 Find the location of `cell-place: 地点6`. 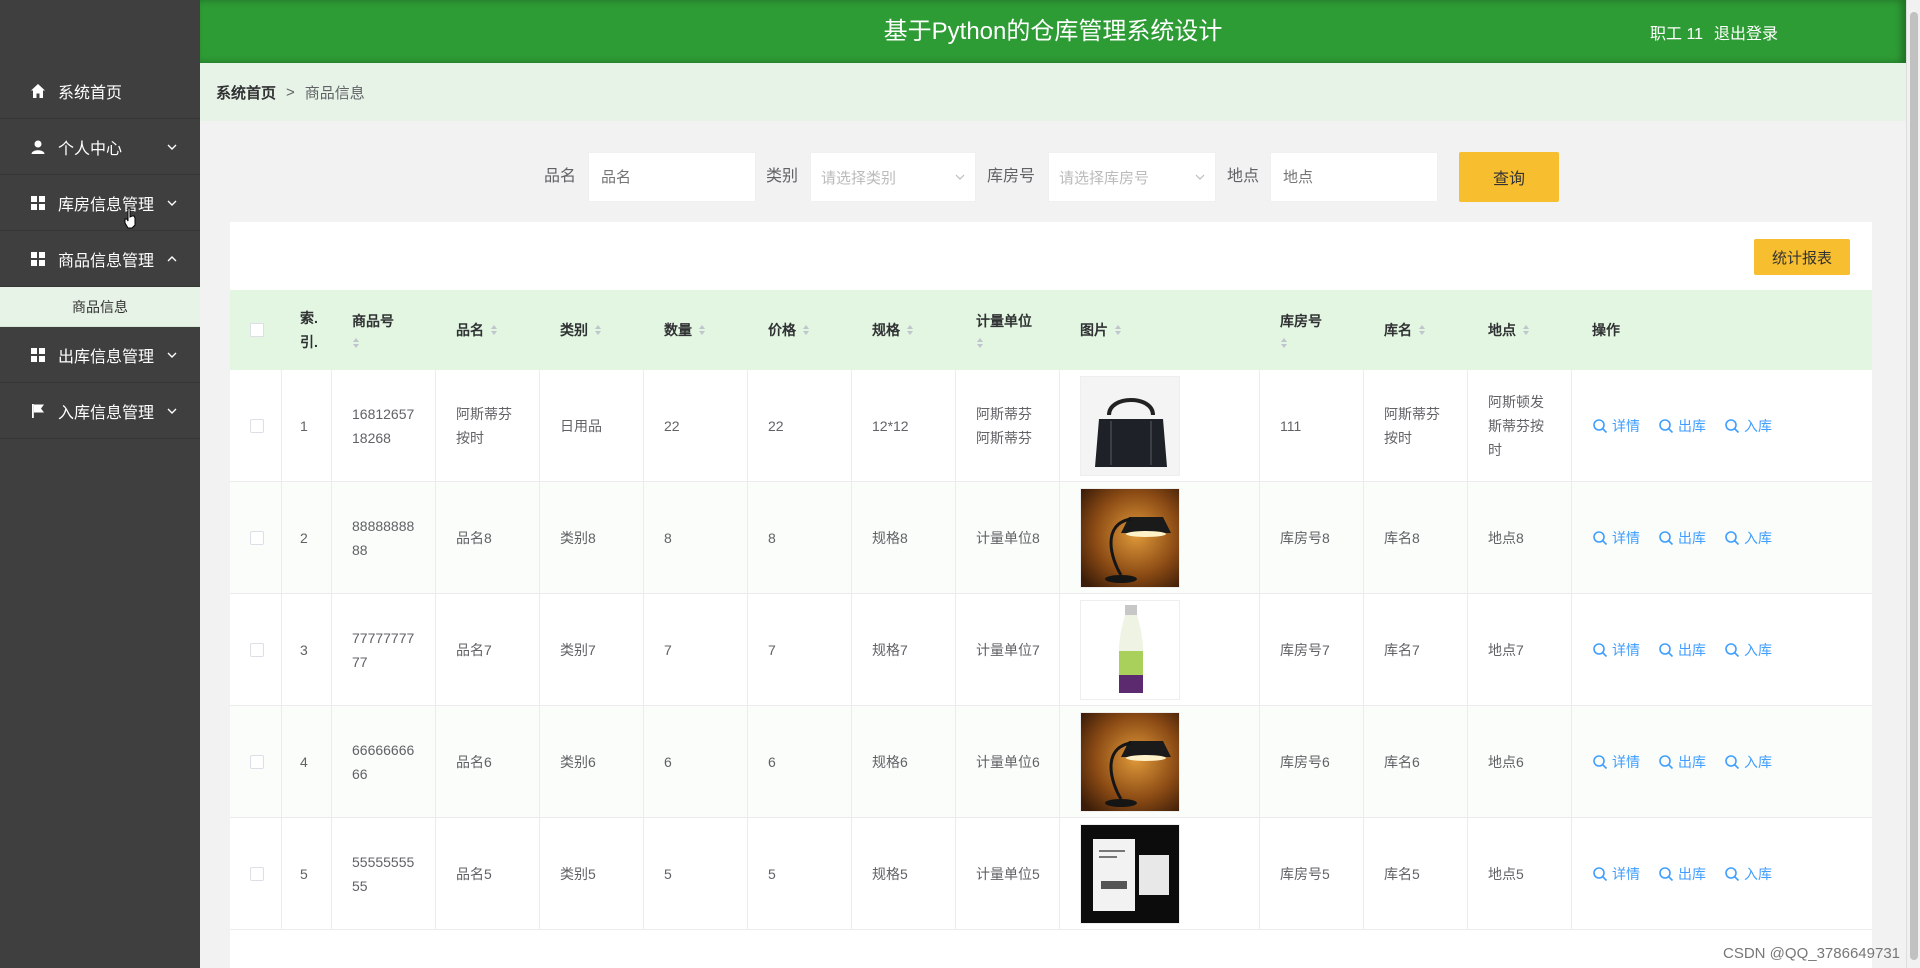

cell-place: 地点6 is located at coordinates (1520, 761).